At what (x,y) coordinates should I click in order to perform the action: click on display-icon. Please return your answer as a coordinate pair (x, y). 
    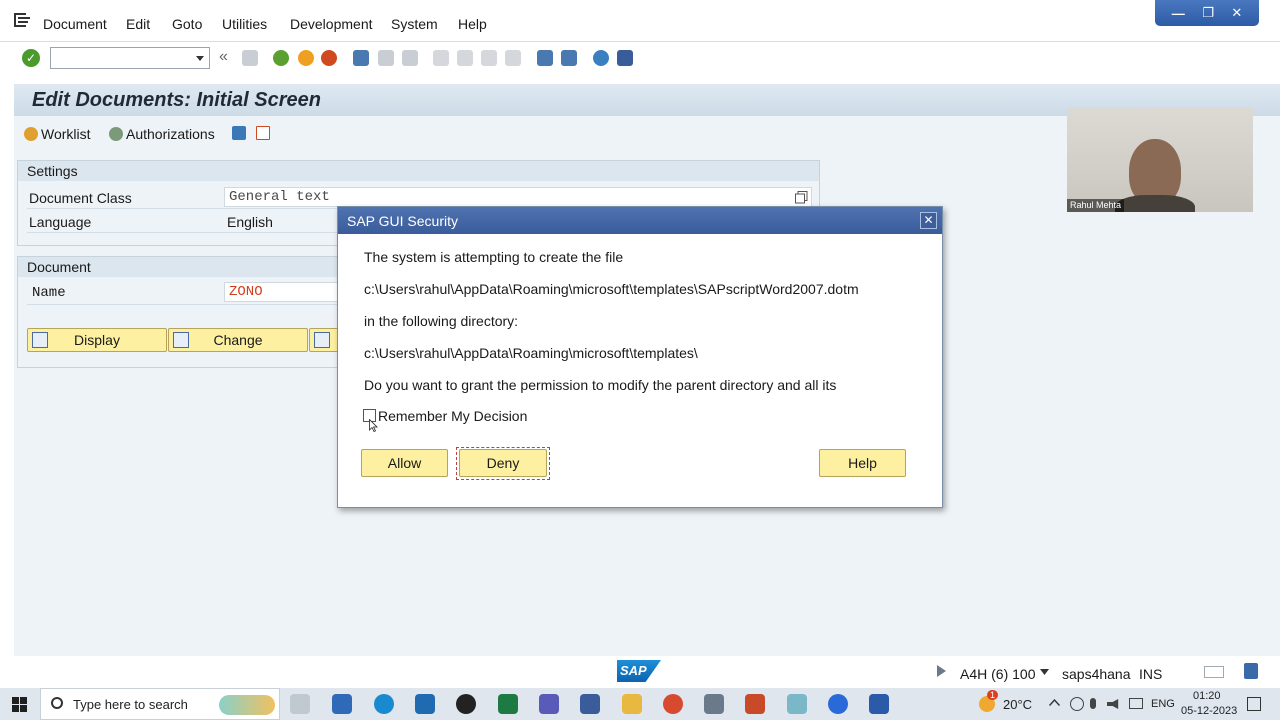
    Looking at the image, I should click on (40, 340).